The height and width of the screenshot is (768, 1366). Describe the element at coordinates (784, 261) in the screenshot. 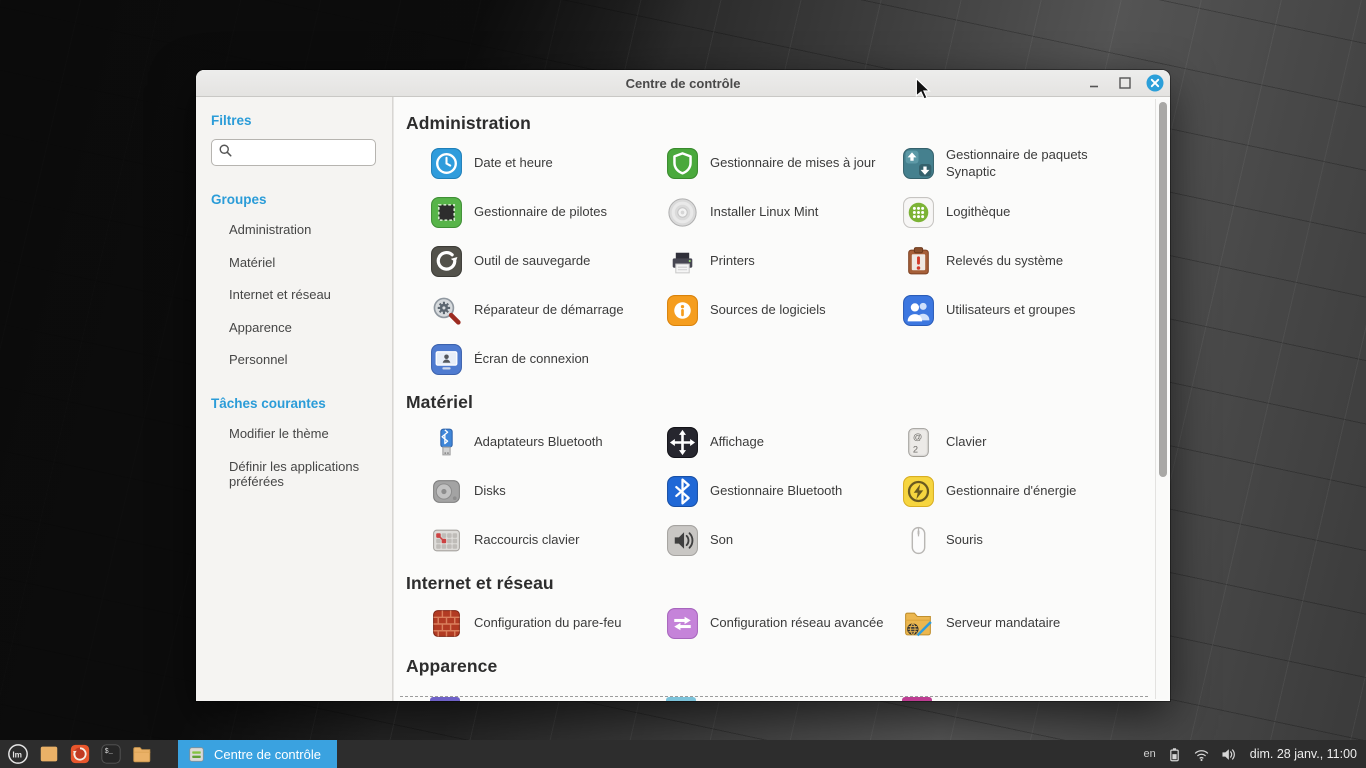

I see `app-printers: Printers` at that location.